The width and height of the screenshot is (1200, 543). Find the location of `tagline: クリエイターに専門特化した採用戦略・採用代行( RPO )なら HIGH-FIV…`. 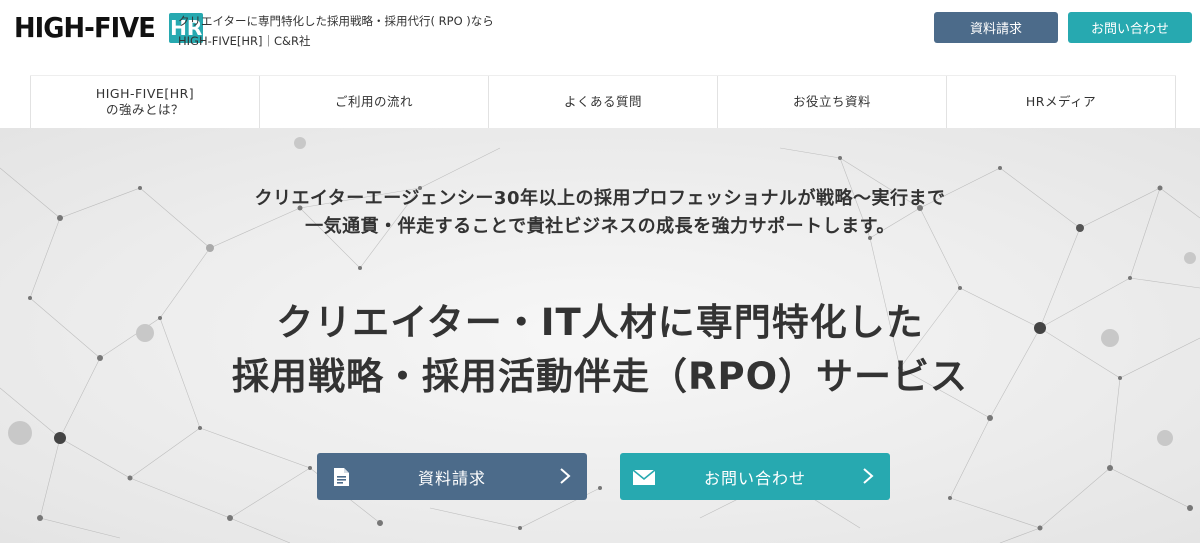

tagline: クリエイターに専門特化した採用戦略・採用代行( RPO )なら HIGH-FIV… is located at coordinates (336, 31).